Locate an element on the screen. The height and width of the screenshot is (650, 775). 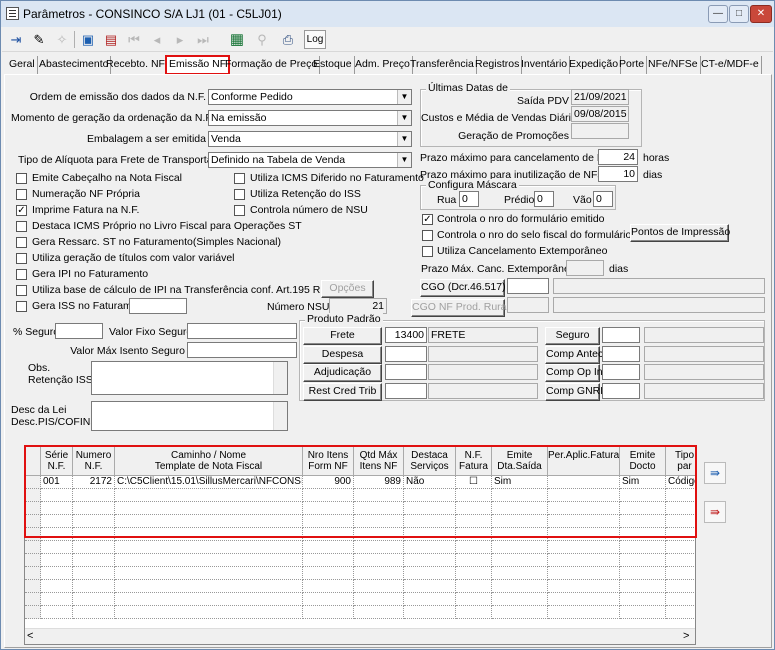
log-button: Log is located at coordinates (315, 39).